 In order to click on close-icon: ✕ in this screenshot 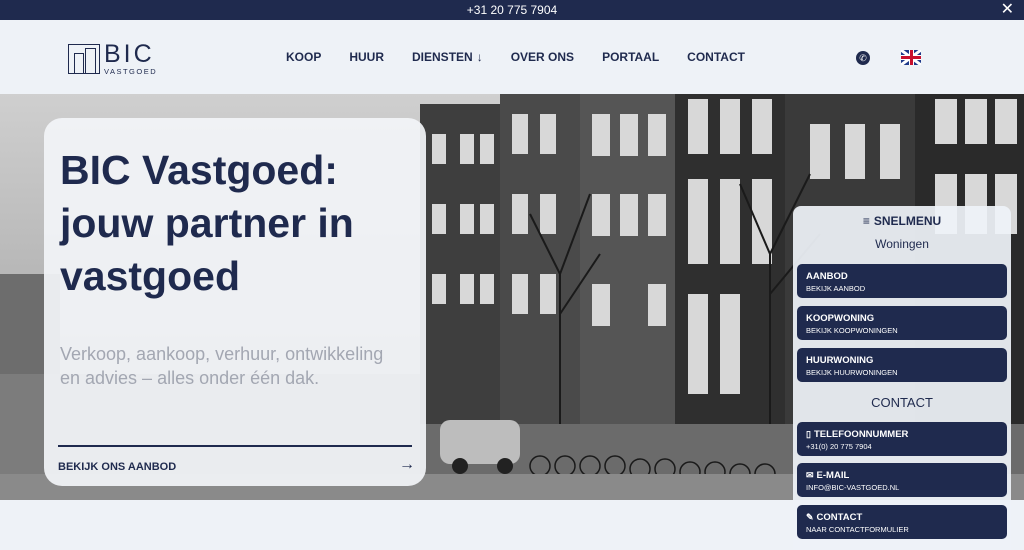, I will do `click(1007, 10)`.